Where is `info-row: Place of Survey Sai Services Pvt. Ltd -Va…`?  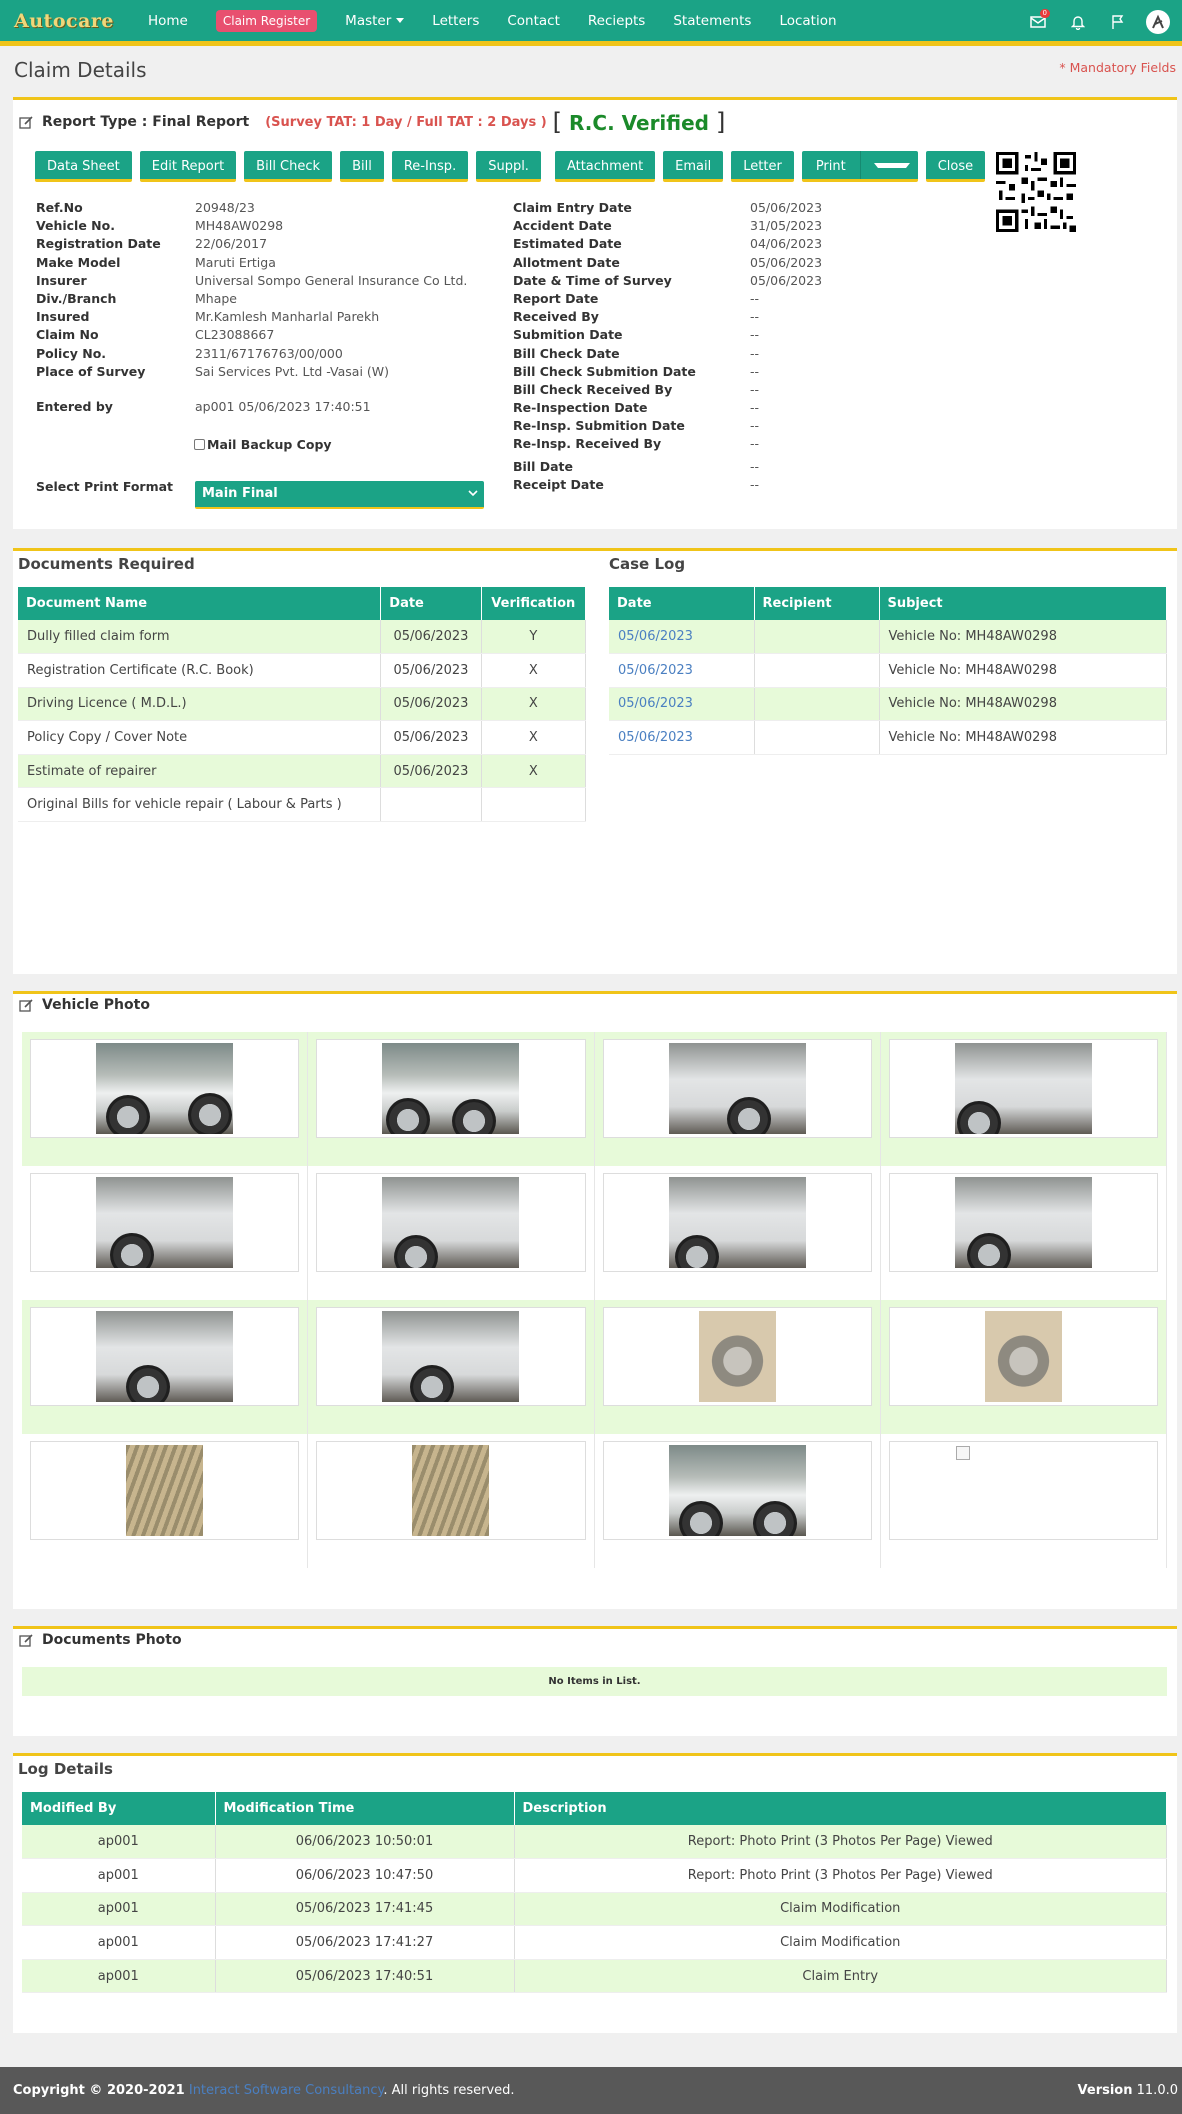
info-row: Place of Survey Sai Services Pvt. Ltd -Va… is located at coordinates (251, 373).